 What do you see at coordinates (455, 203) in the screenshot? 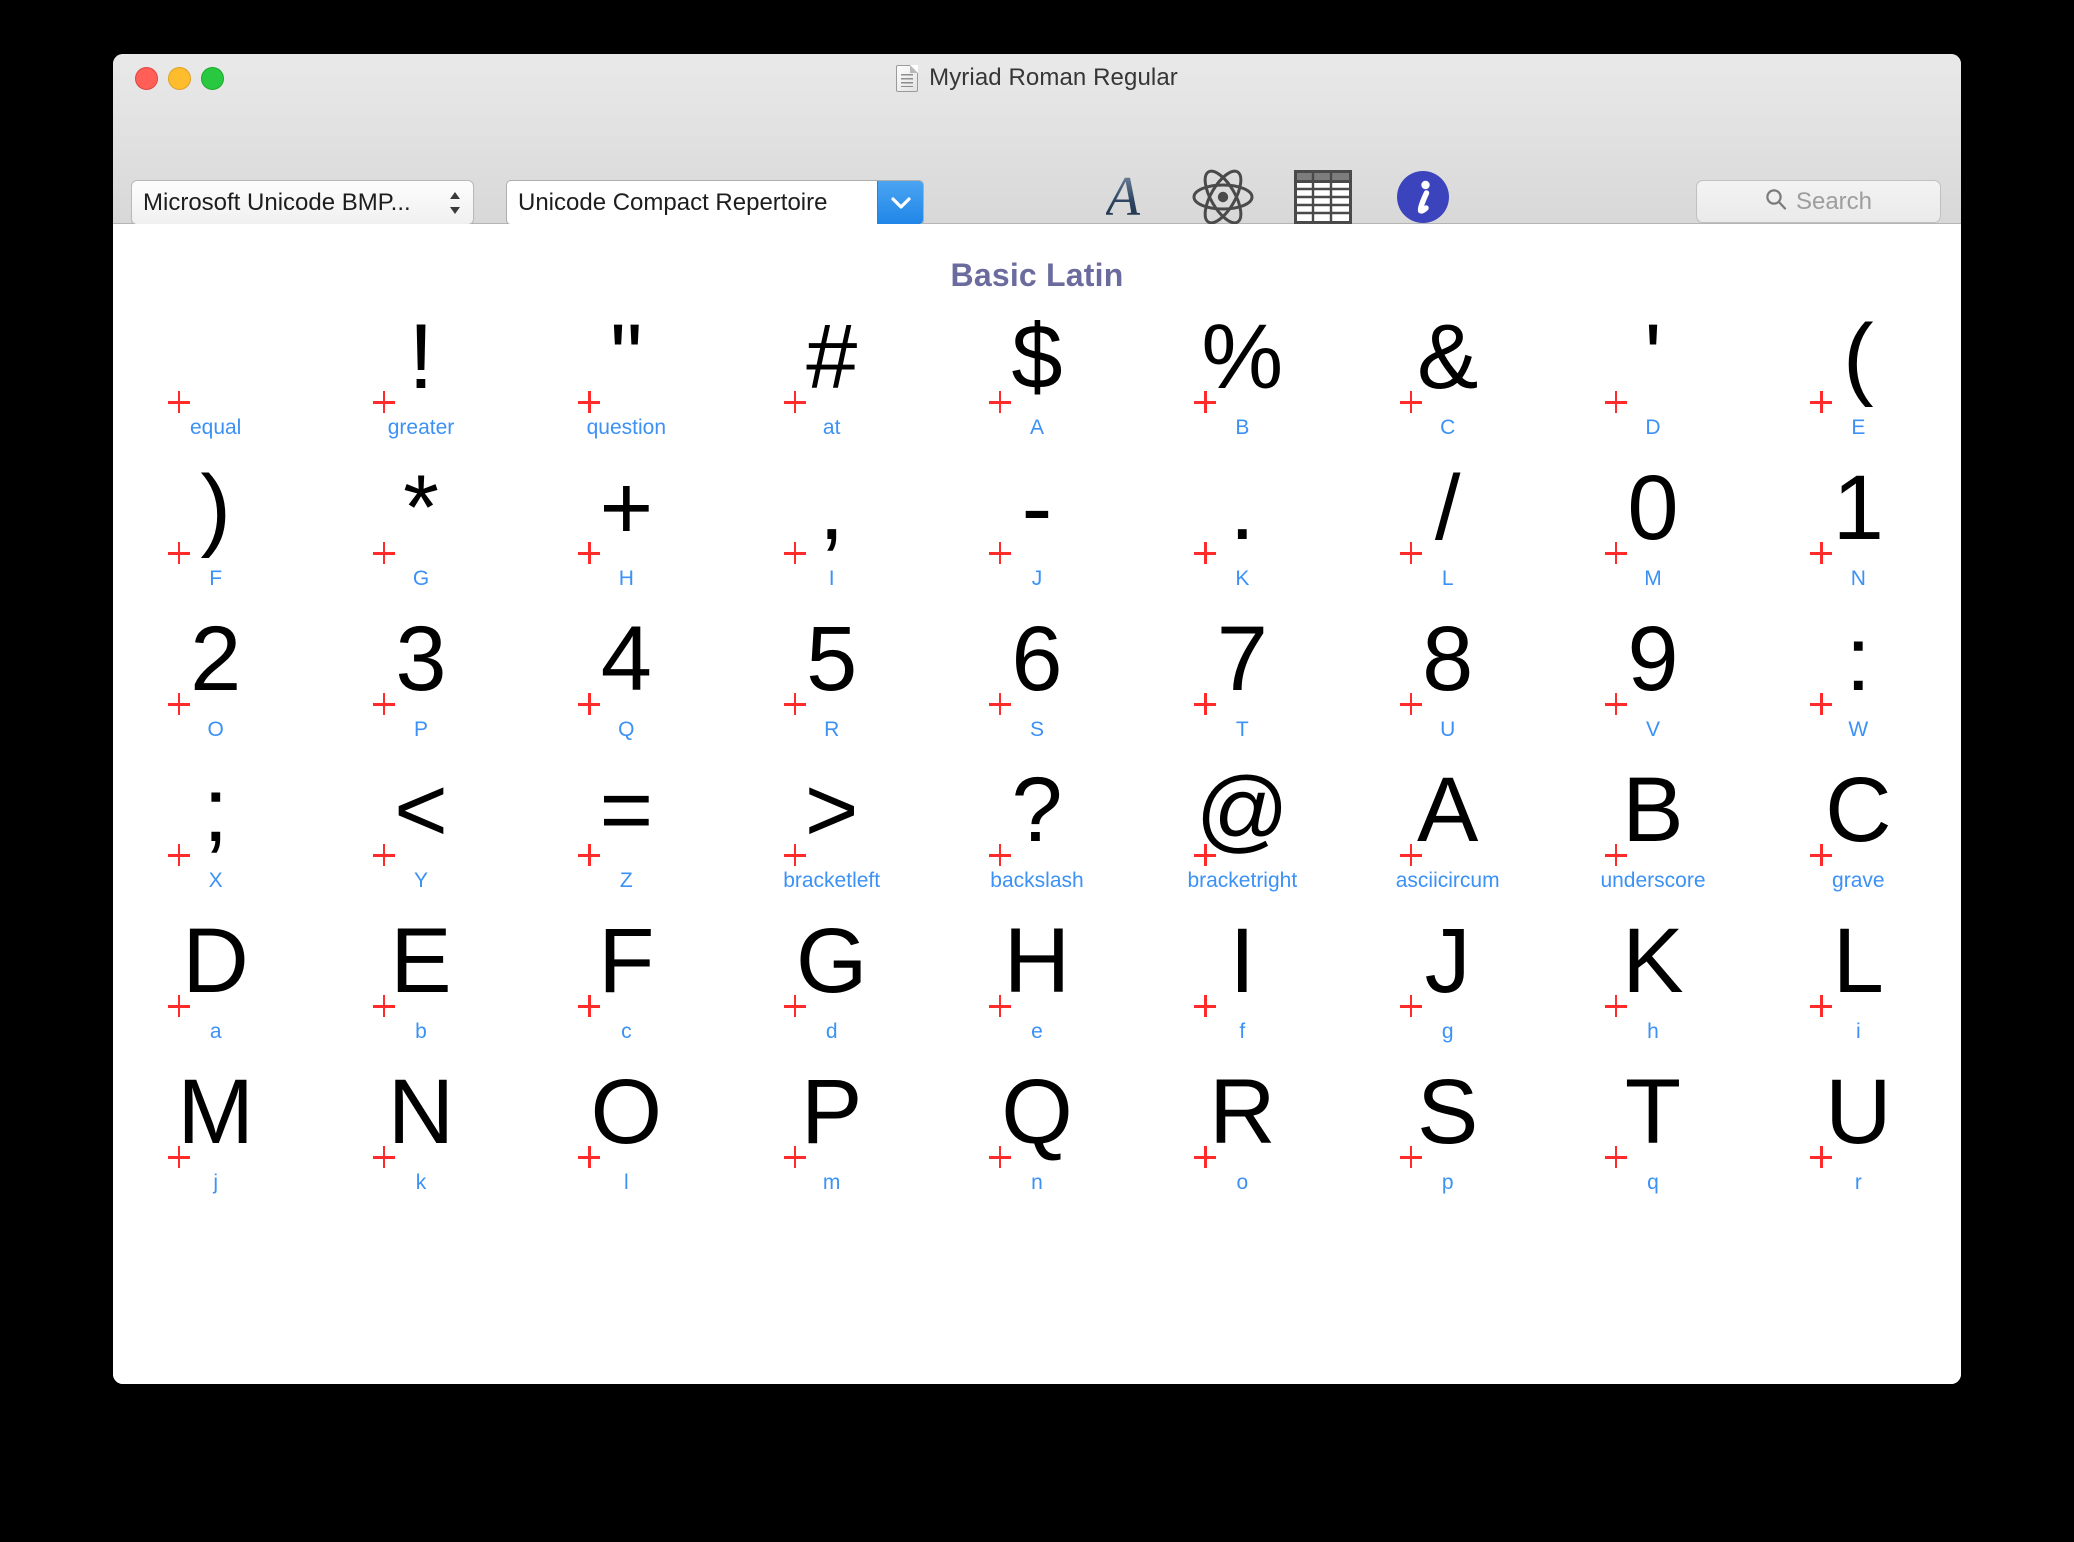
I see `updown-chevron-icon` at bounding box center [455, 203].